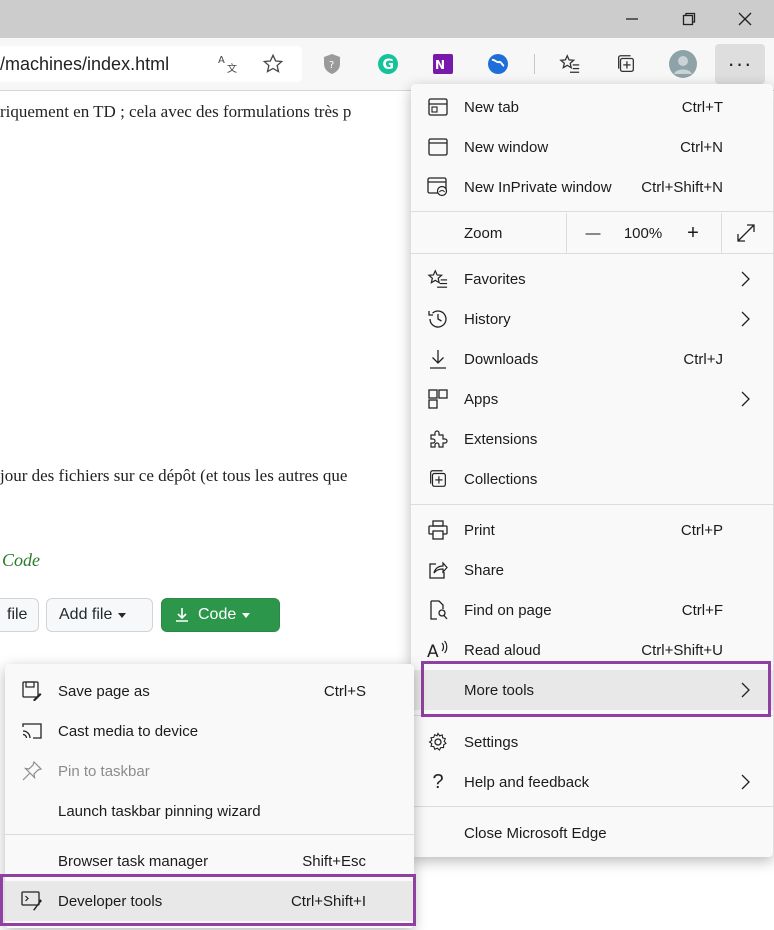  Describe the element at coordinates (592, 833) in the screenshot. I see `menu-item-close-microsoft-edge: Close Microsoft Edge` at that location.